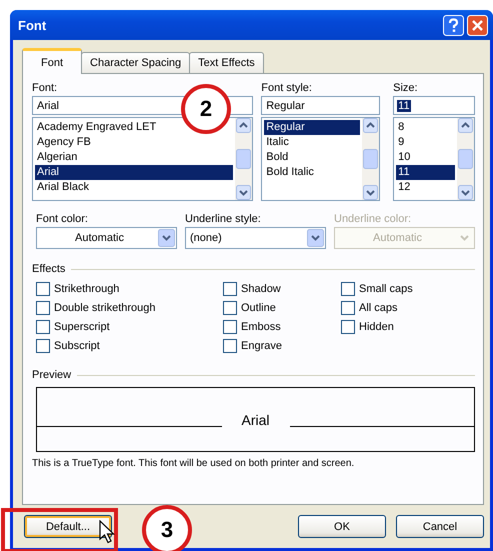 Image resolution: width=493 pixels, height=551 pixels. What do you see at coordinates (425, 157) in the screenshot?
I see `list-item: 10` at bounding box center [425, 157].